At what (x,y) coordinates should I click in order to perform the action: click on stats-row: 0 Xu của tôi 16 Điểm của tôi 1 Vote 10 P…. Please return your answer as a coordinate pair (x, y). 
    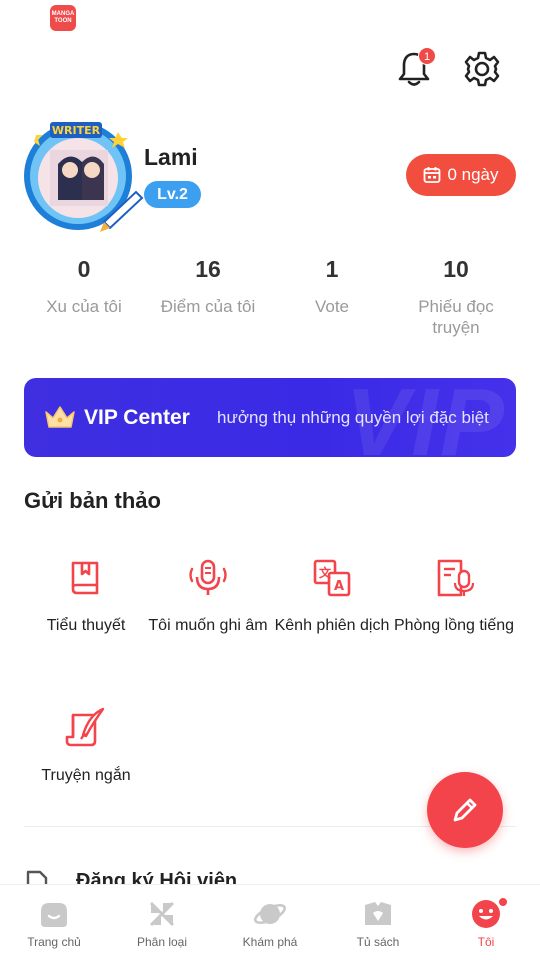
    Looking at the image, I should click on (270, 297).